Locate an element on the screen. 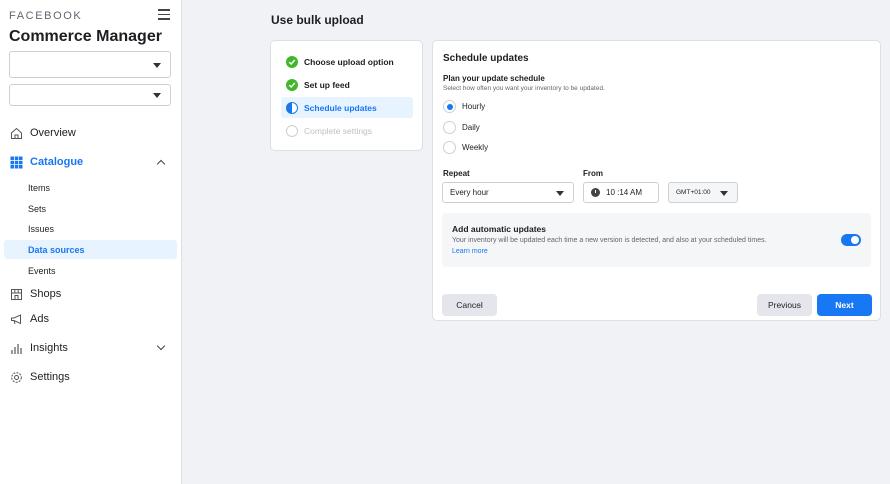 The height and width of the screenshot is (484, 890). menu-icon is located at coordinates (164, 14).